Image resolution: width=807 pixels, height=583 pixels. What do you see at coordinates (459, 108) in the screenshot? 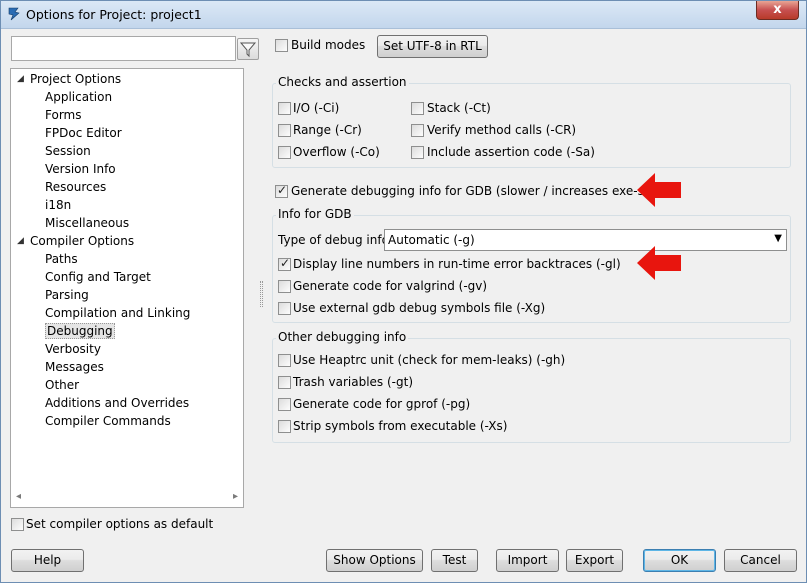
I see `stack-label: Stack (-Ct)` at bounding box center [459, 108].